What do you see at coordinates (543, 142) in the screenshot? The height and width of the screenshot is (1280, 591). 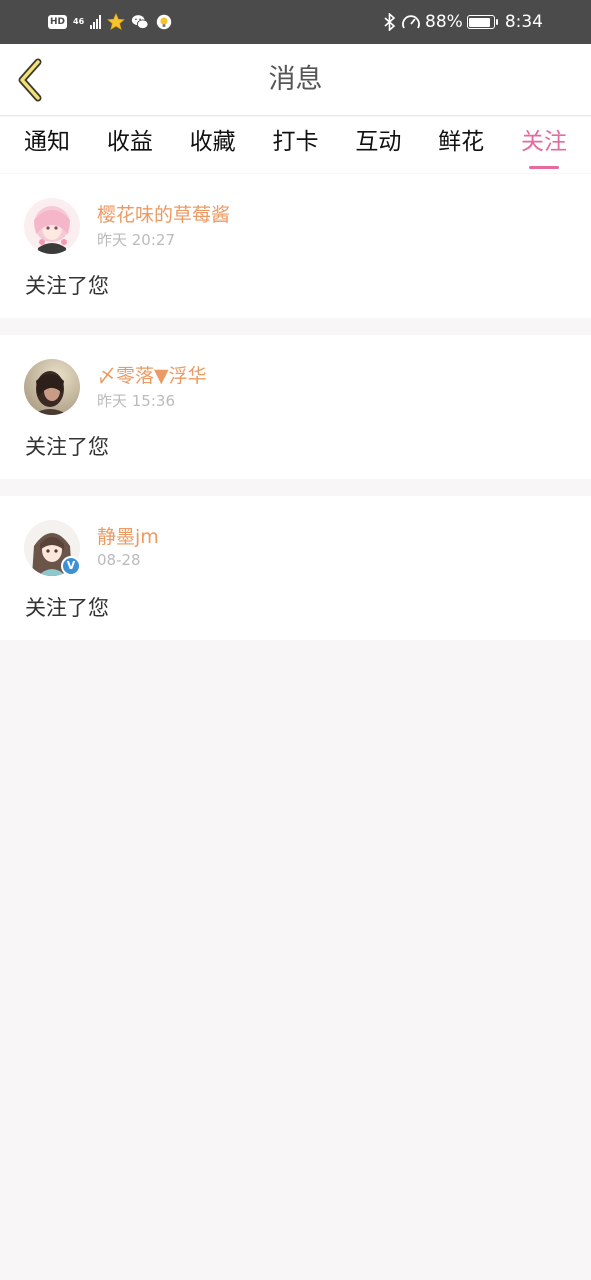 I see `tab-label: 关注` at bounding box center [543, 142].